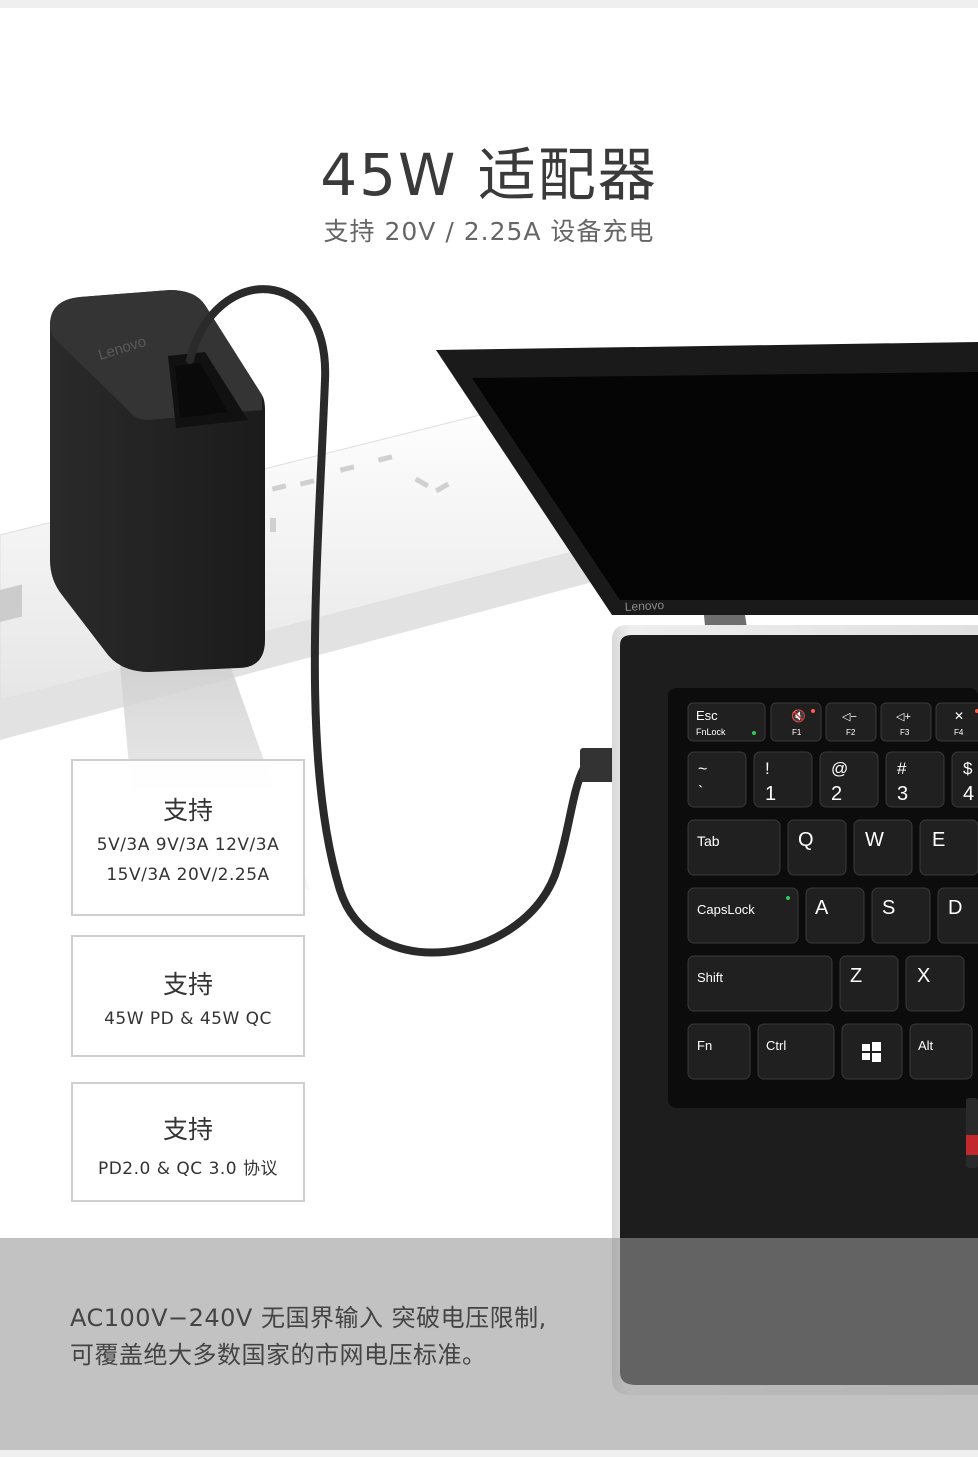  I want to click on key-s: S, so click(901, 915).